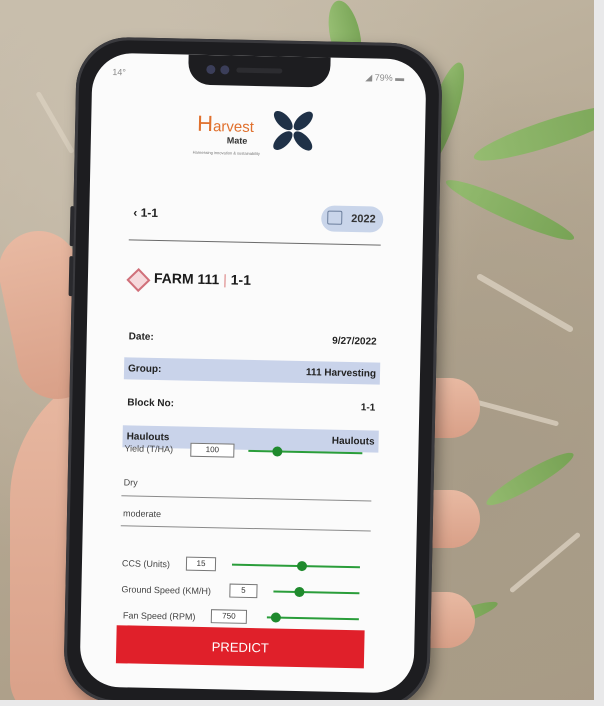 This screenshot has height=706, width=604. I want to click on status-battery: ◢ 79% ▬, so click(384, 78).